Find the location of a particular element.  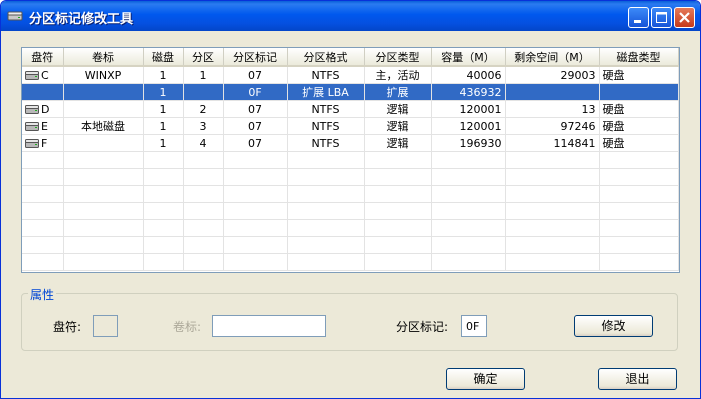

column-header: 分区类型 is located at coordinates (398, 57).